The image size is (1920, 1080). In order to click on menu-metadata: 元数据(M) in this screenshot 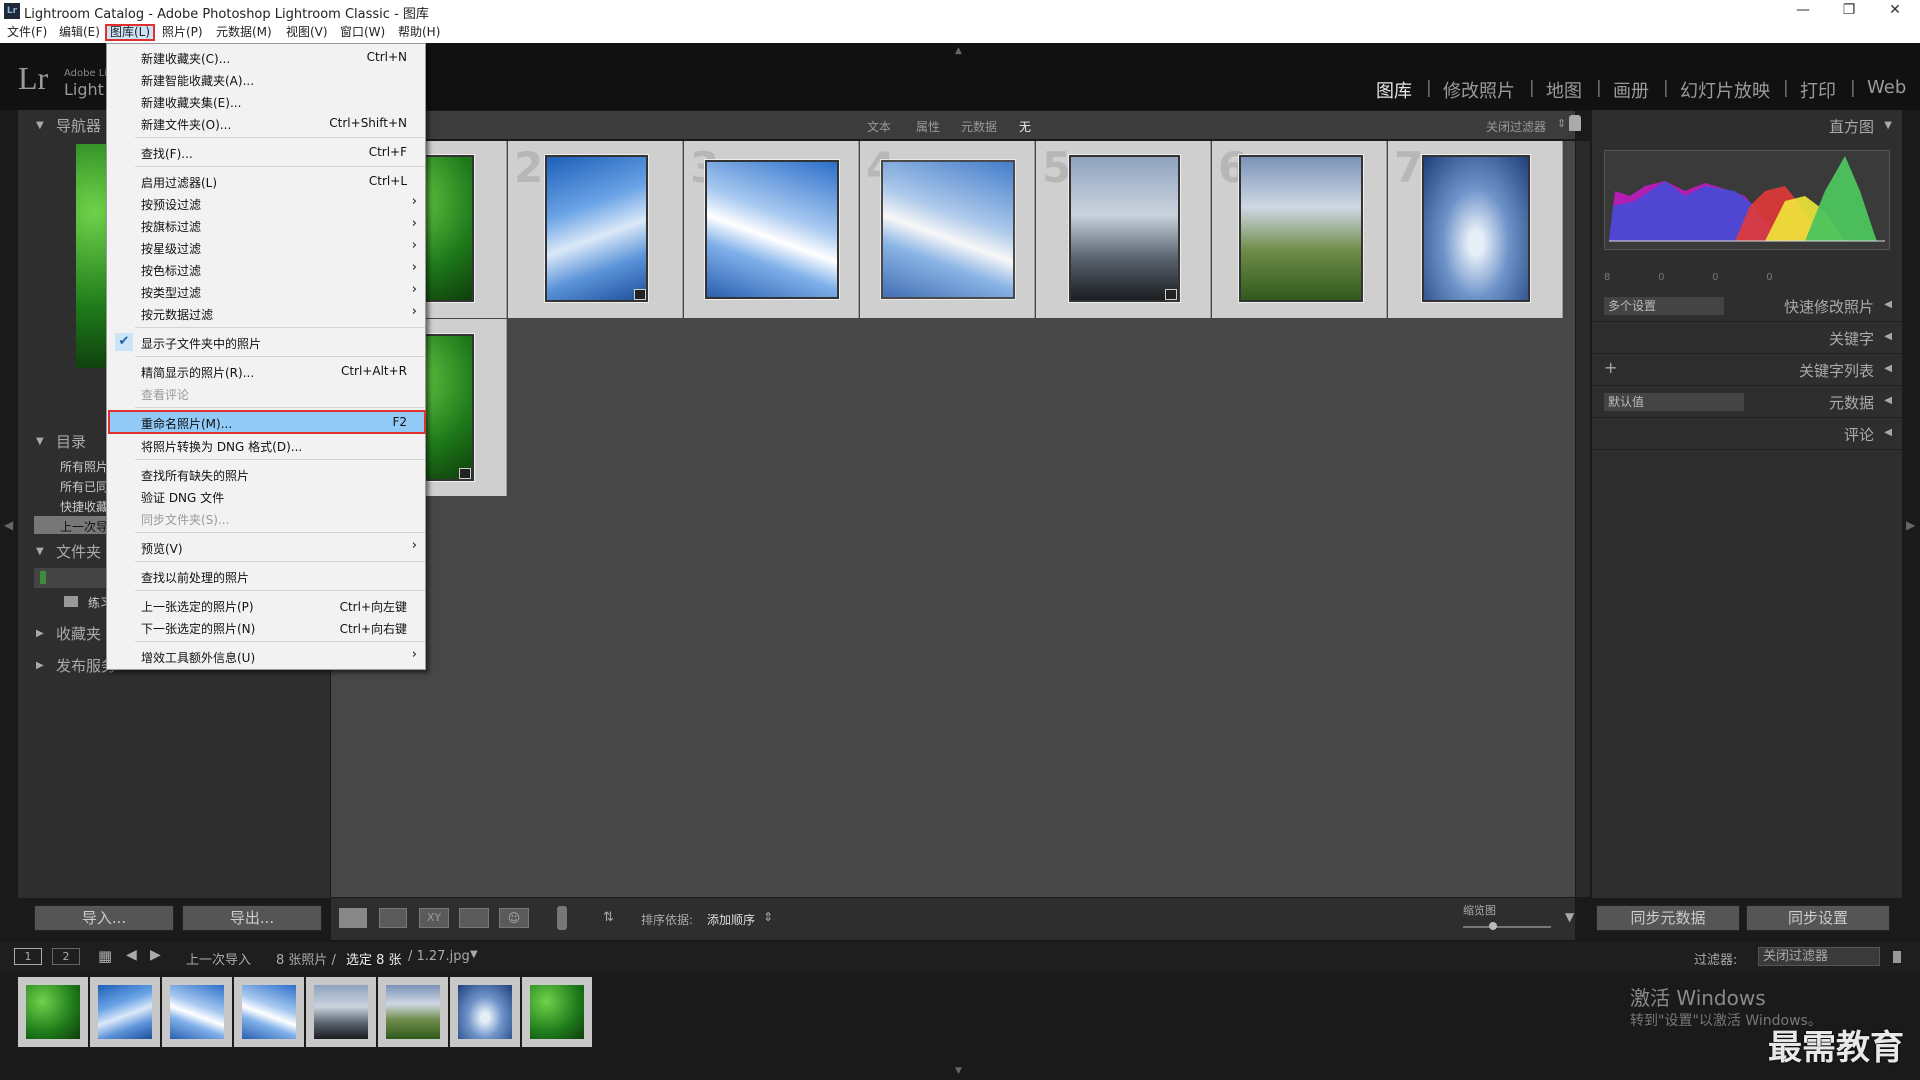, I will do `click(244, 32)`.